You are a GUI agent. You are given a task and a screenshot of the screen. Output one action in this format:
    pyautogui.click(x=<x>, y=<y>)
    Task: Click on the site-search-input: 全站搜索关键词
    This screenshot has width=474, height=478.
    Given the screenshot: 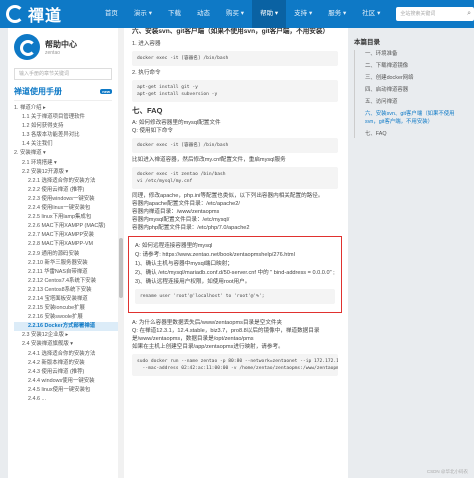 What is the action you would take?
    pyautogui.click(x=435, y=14)
    